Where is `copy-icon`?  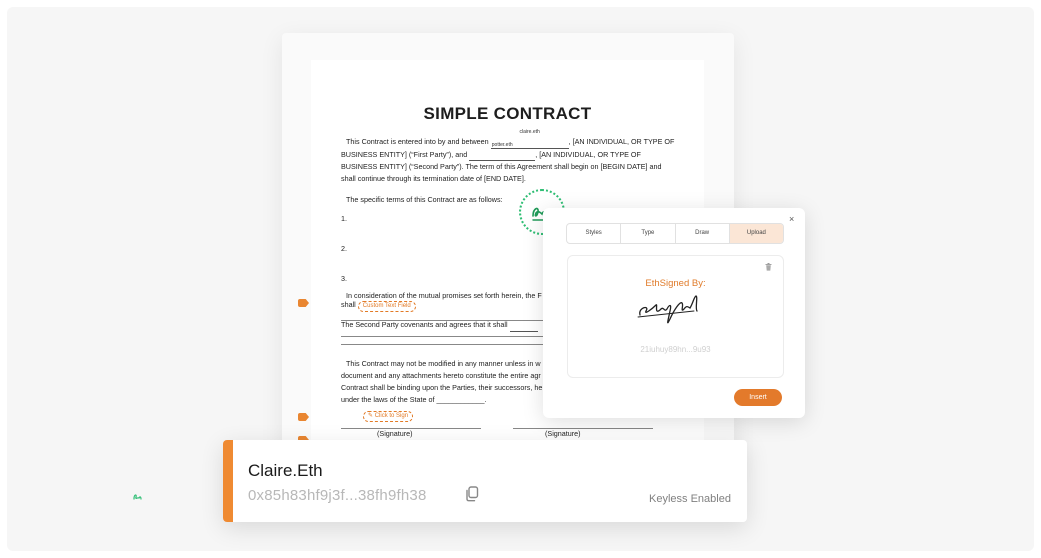
copy-icon is located at coordinates (472, 494).